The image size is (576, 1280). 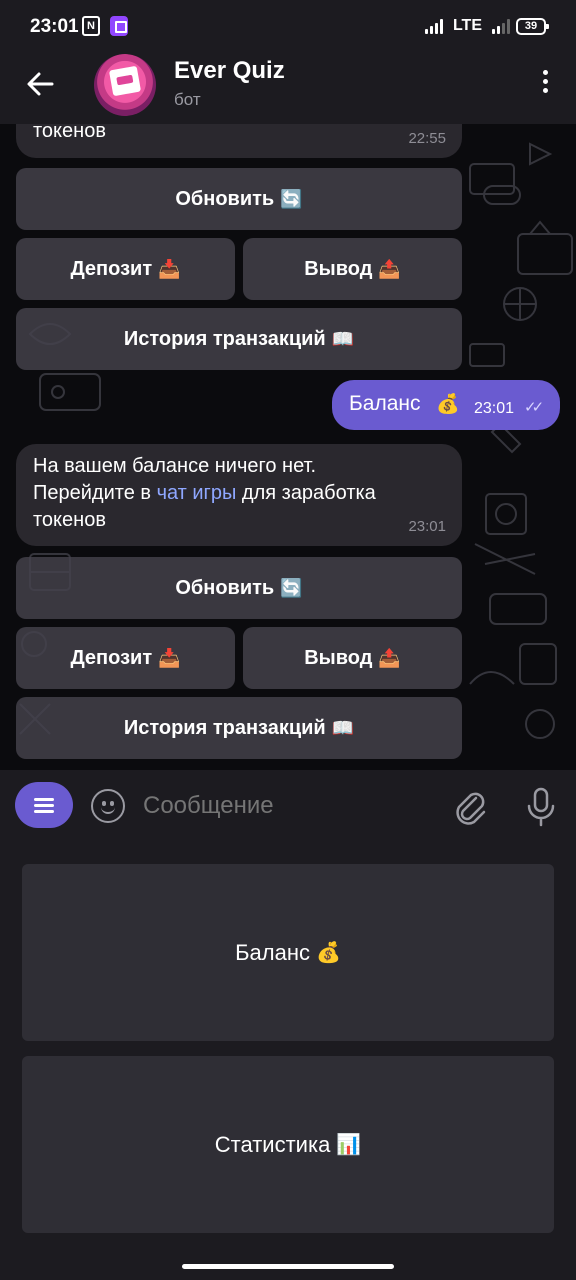 What do you see at coordinates (69, 133) in the screenshot?
I see `message-text: токенов` at bounding box center [69, 133].